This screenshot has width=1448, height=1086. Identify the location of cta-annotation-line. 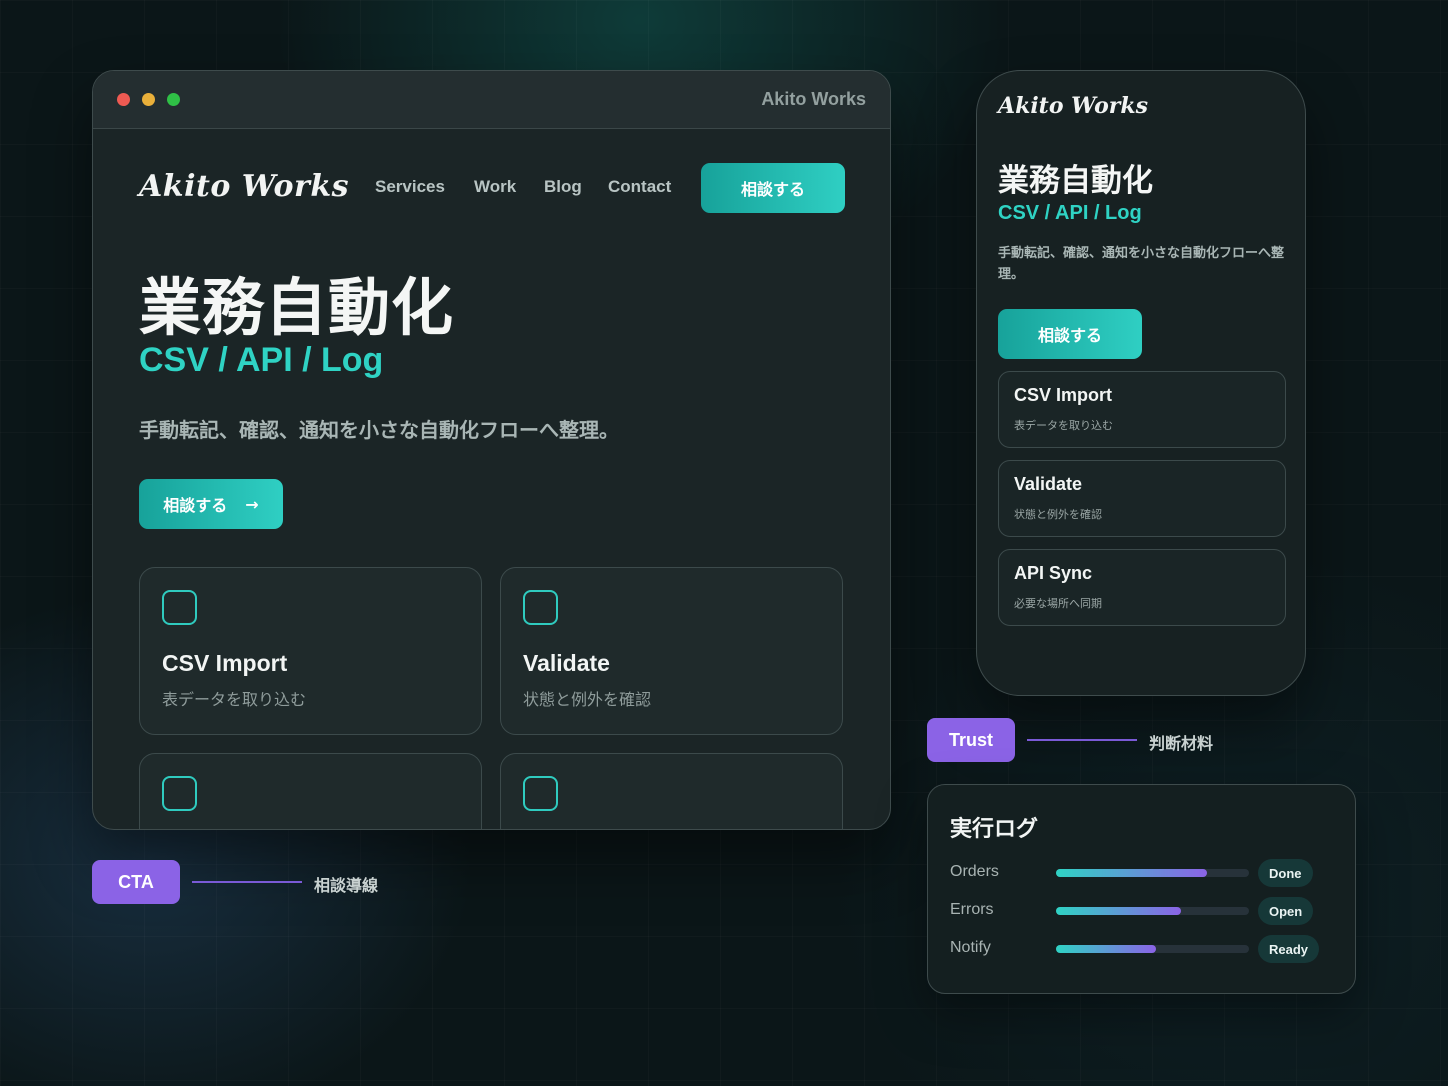
(247, 882).